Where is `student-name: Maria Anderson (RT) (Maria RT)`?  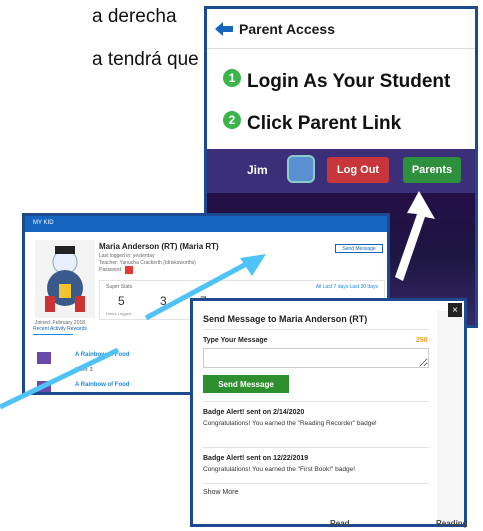
student-name: Maria Anderson (RT) (Maria RT) is located at coordinates (159, 246).